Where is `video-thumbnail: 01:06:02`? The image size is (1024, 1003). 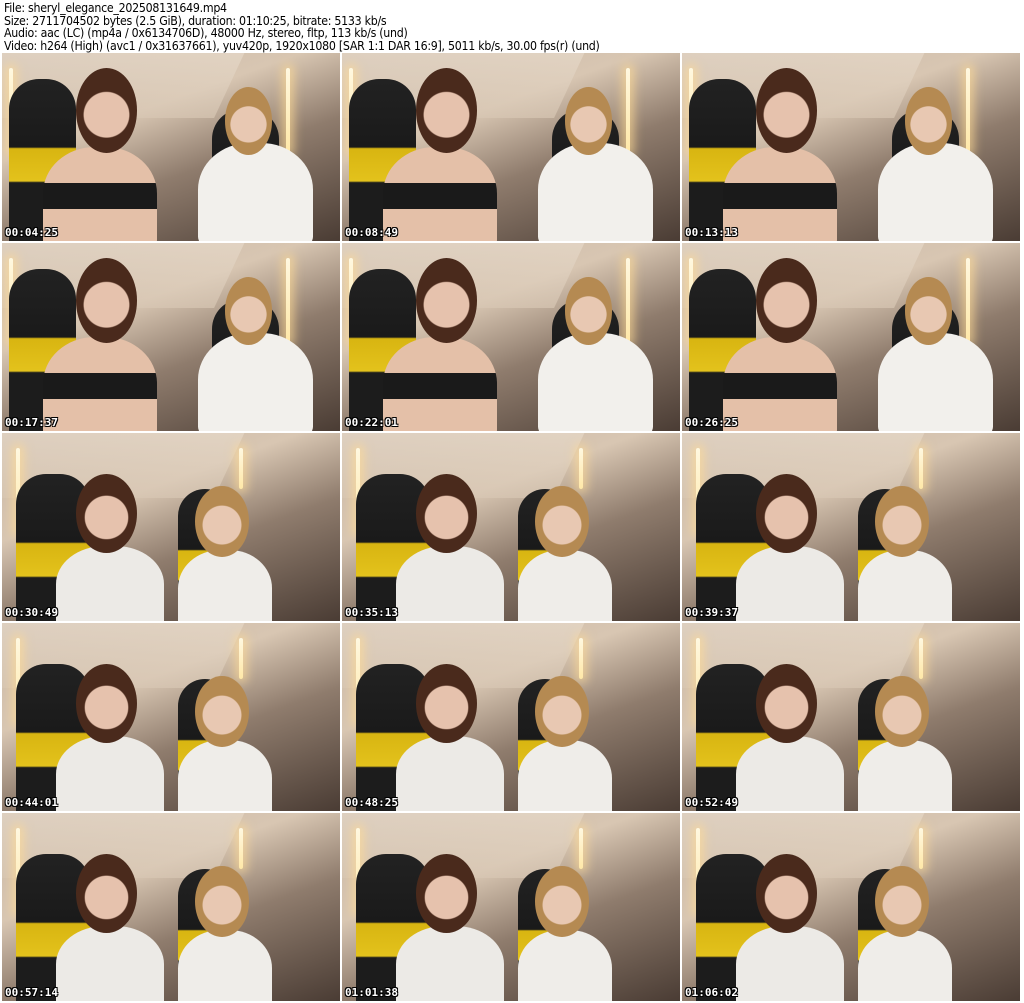
video-thumbnail: 01:06:02 is located at coordinates (851, 907).